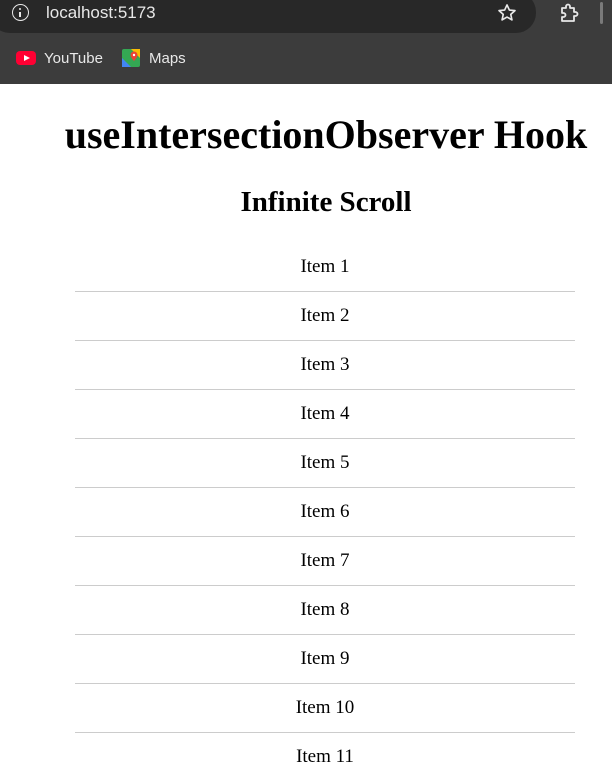  Describe the element at coordinates (570, 13) in the screenshot. I see `extensions-puzzle-icon` at that location.